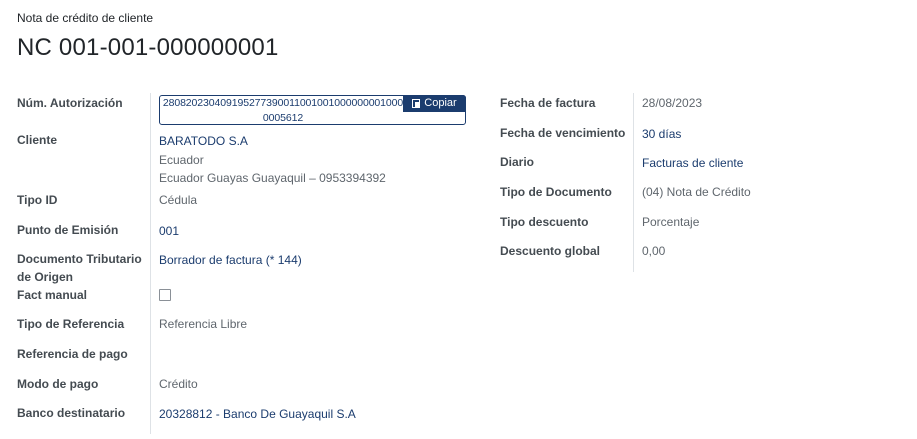 The width and height of the screenshot is (917, 439). I want to click on right-column-separator, so click(633, 182).